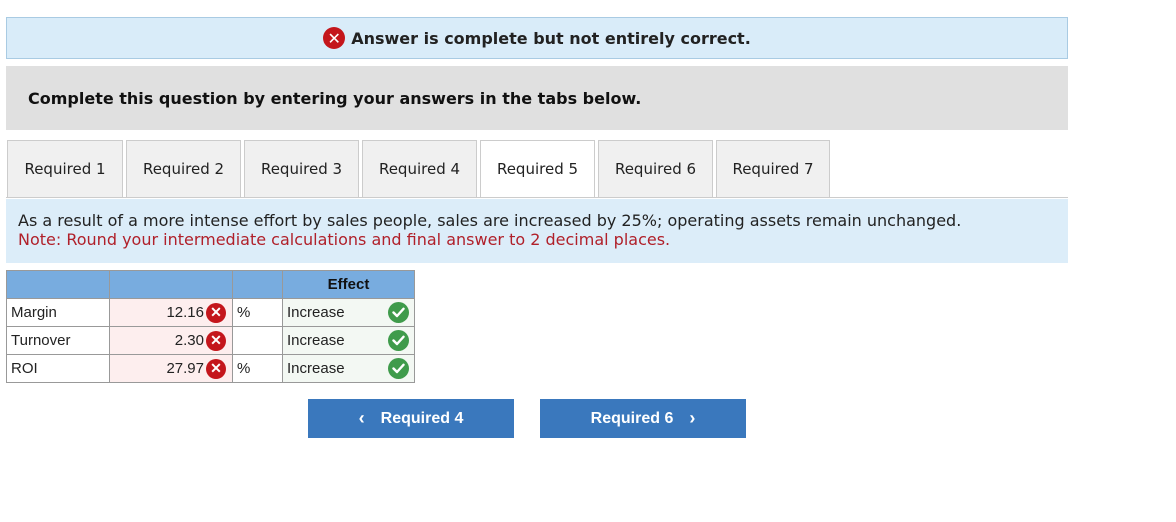 This screenshot has width=1176, height=522. I want to click on chevron-right-icon: ›, so click(692, 418).